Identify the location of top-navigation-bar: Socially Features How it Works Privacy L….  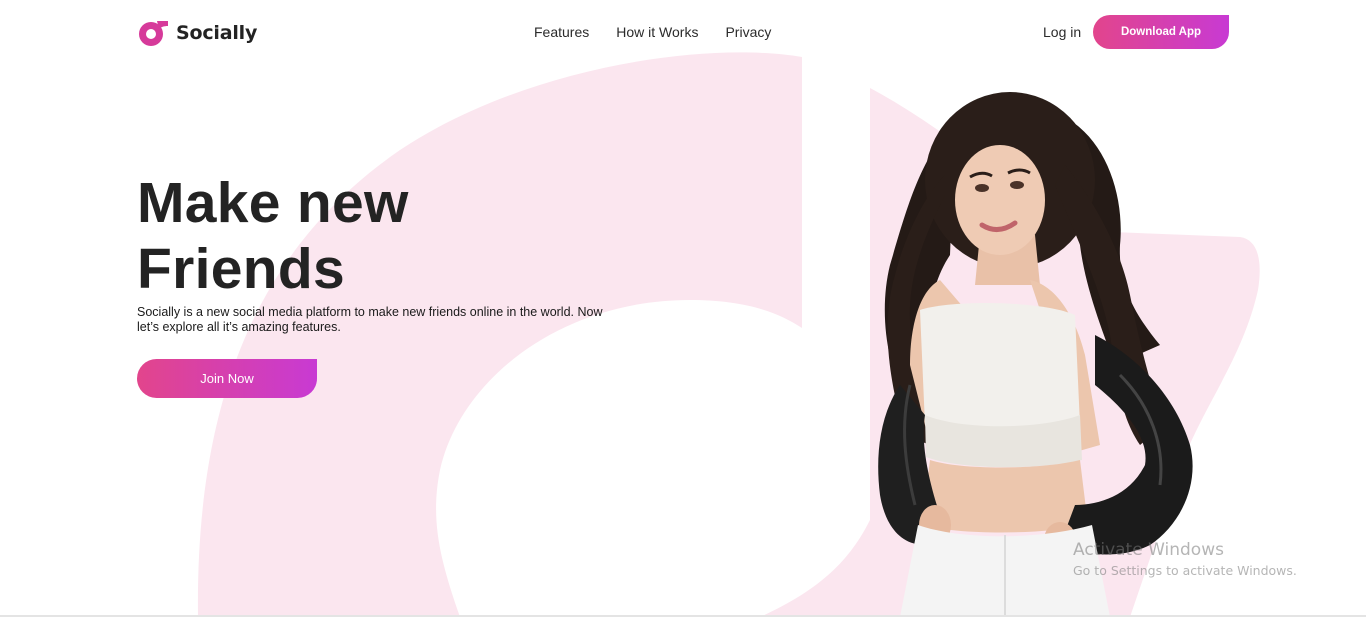
(683, 32).